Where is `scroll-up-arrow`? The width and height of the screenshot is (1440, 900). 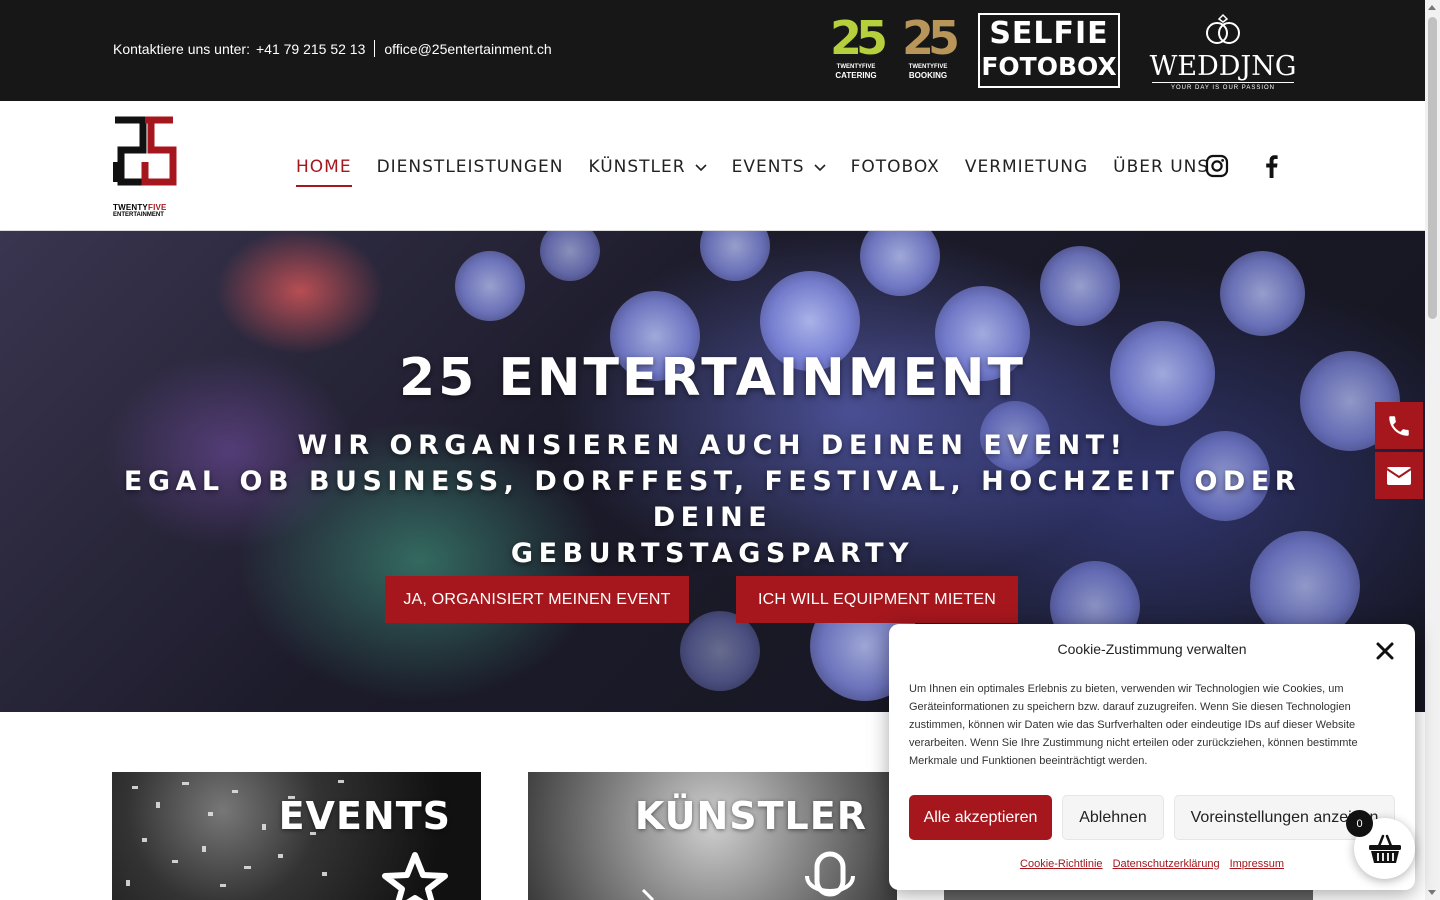
scroll-up-arrow is located at coordinates (1432, 7).